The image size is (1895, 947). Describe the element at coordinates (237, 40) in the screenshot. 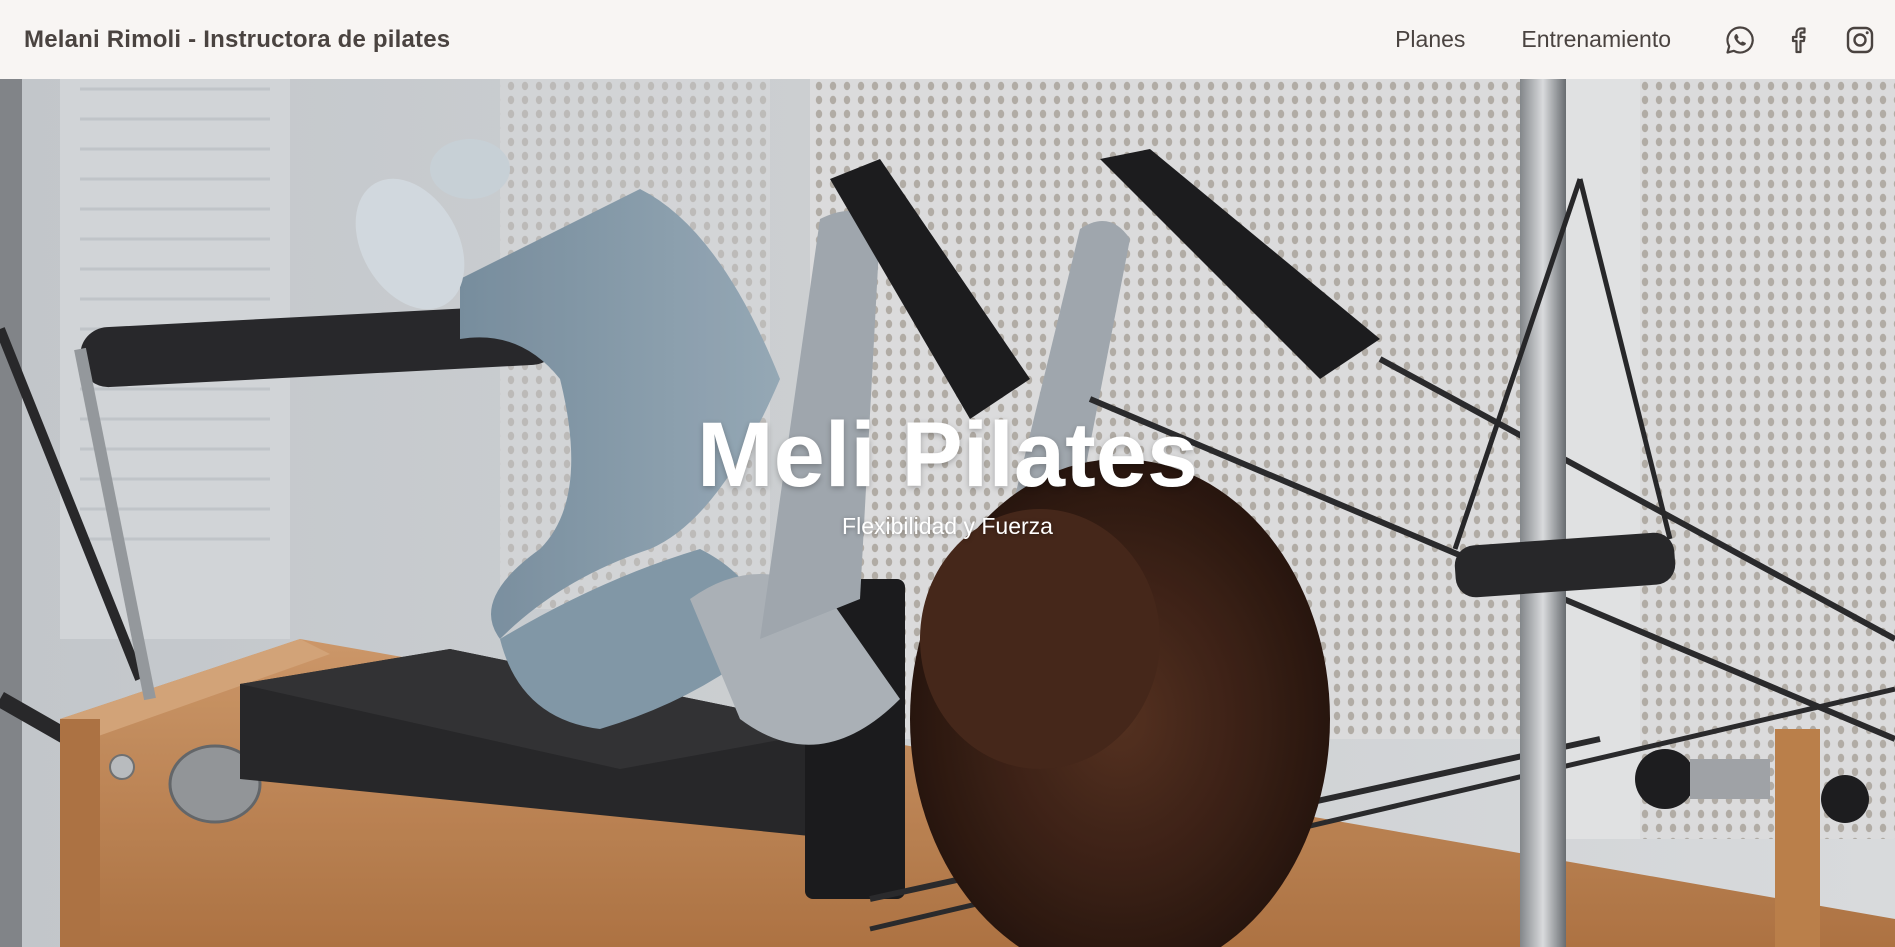

I see `brand-link: Melani Rimoli - Instructora de pilates` at that location.